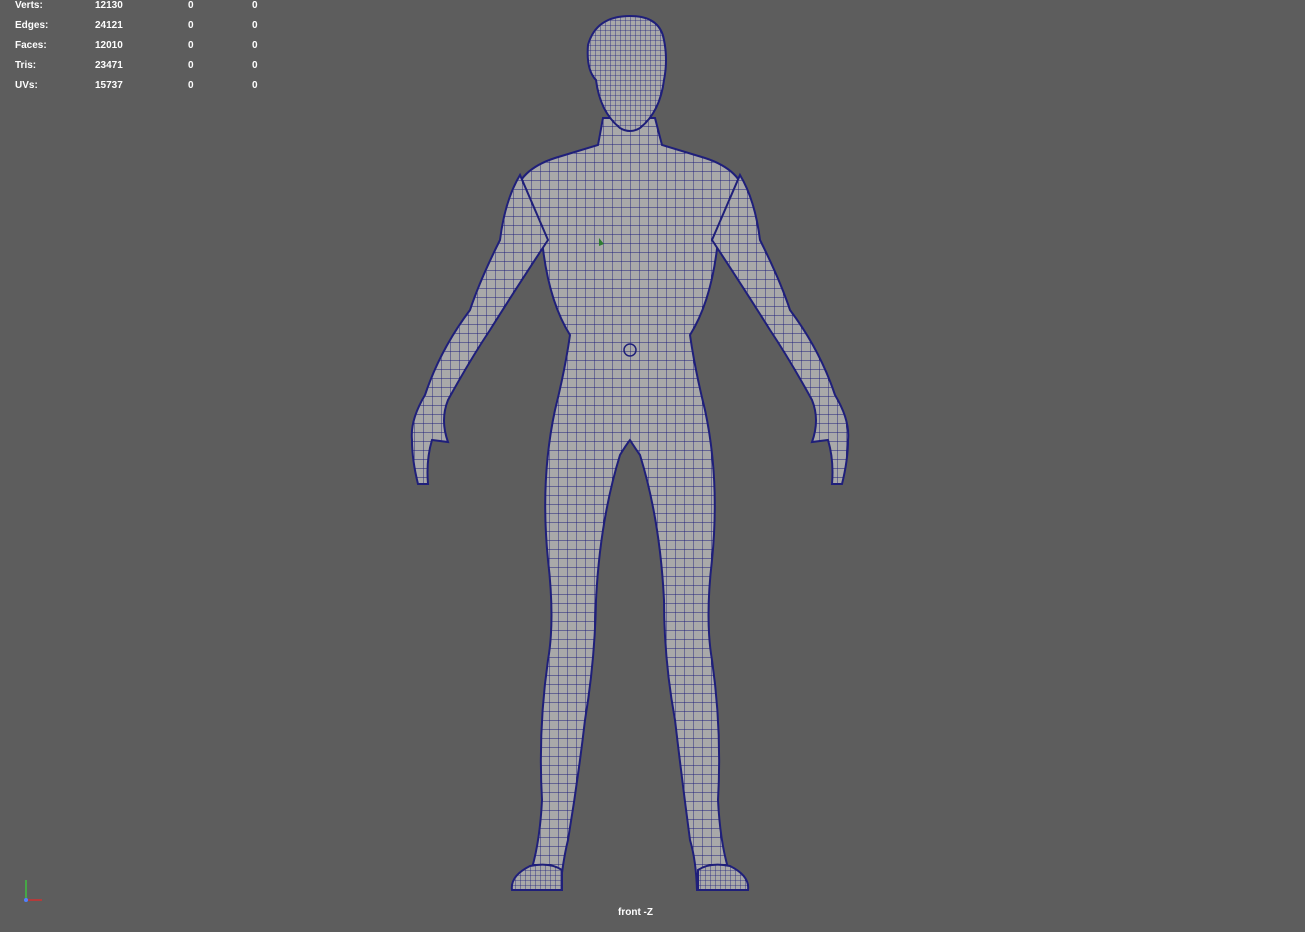 The width and height of the screenshot is (1305, 932). What do you see at coordinates (780, 328) in the screenshot?
I see `right-arm` at bounding box center [780, 328].